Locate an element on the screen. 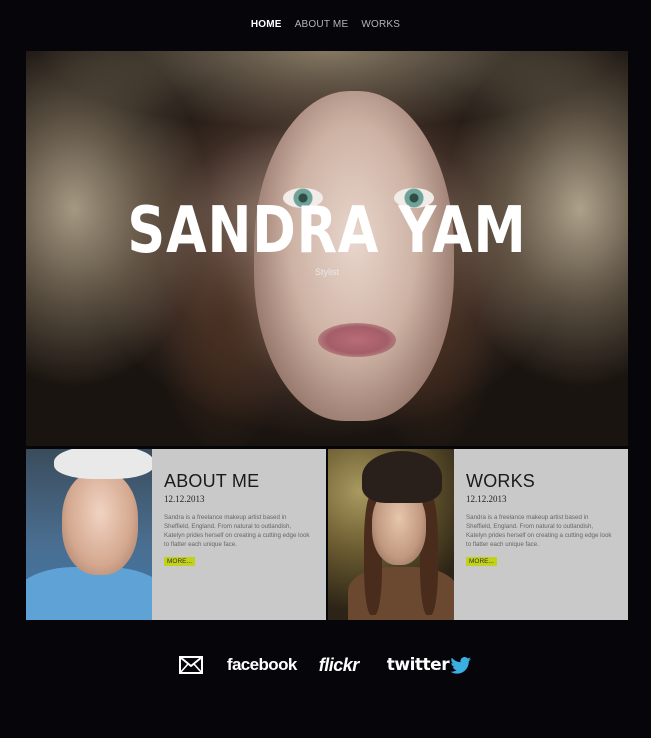  top-nav: HOME ABOUT ME WORKS is located at coordinates (325, 24).